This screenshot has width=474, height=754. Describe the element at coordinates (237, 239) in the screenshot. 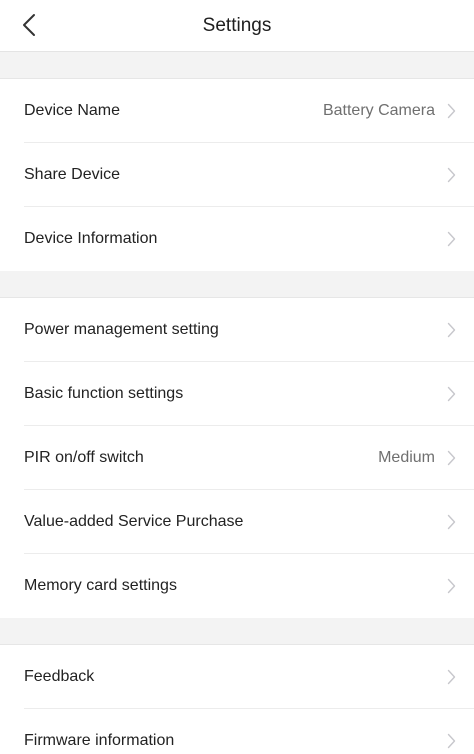

I see `settings-row-device-information: Device Information` at that location.